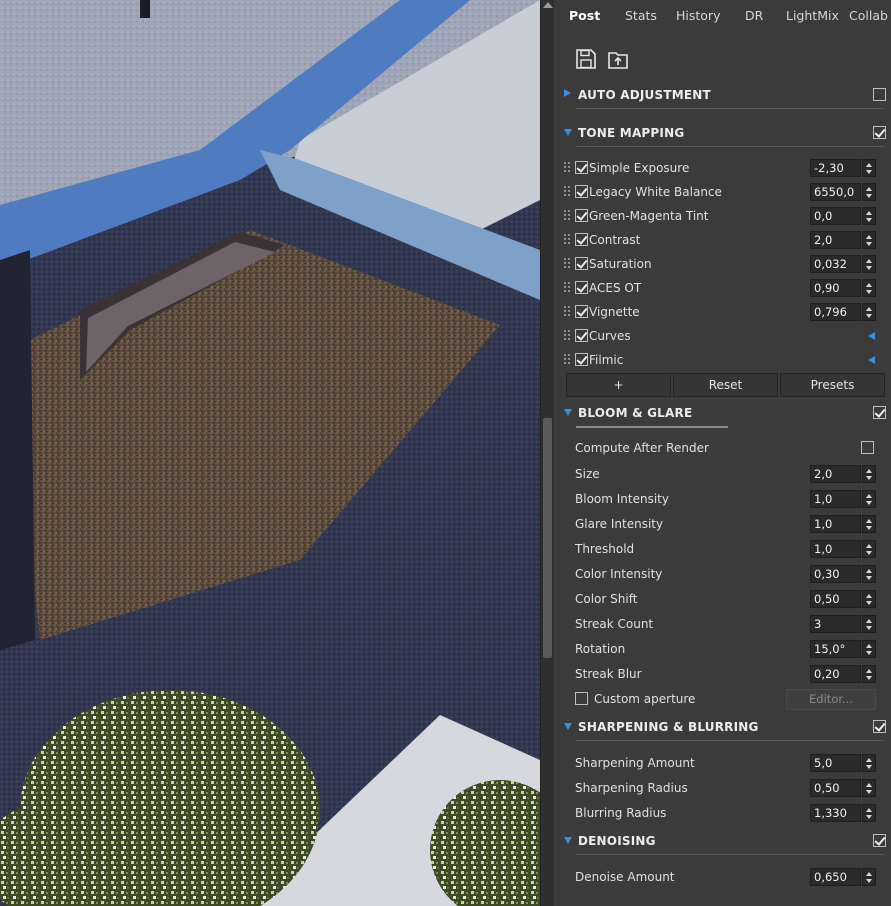  Describe the element at coordinates (586, 59) in the screenshot. I see `save-icon` at that location.